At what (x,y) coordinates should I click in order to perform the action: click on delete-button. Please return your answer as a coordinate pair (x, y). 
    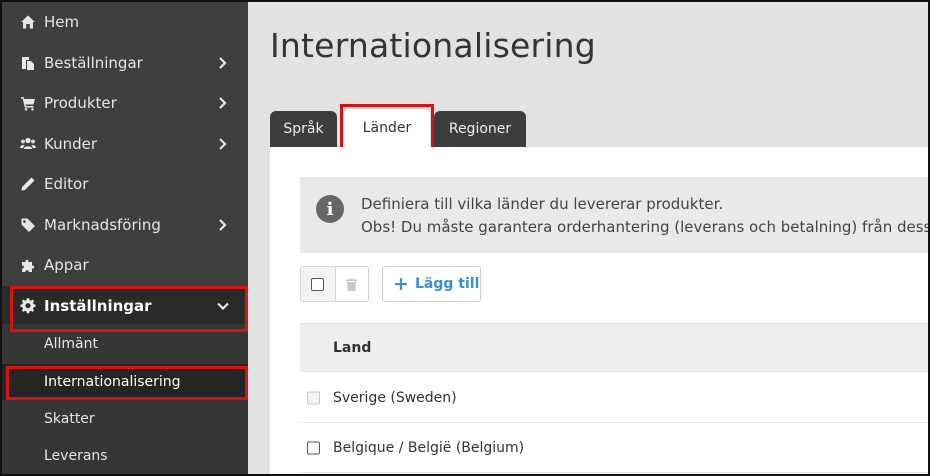
    Looking at the image, I should click on (352, 284).